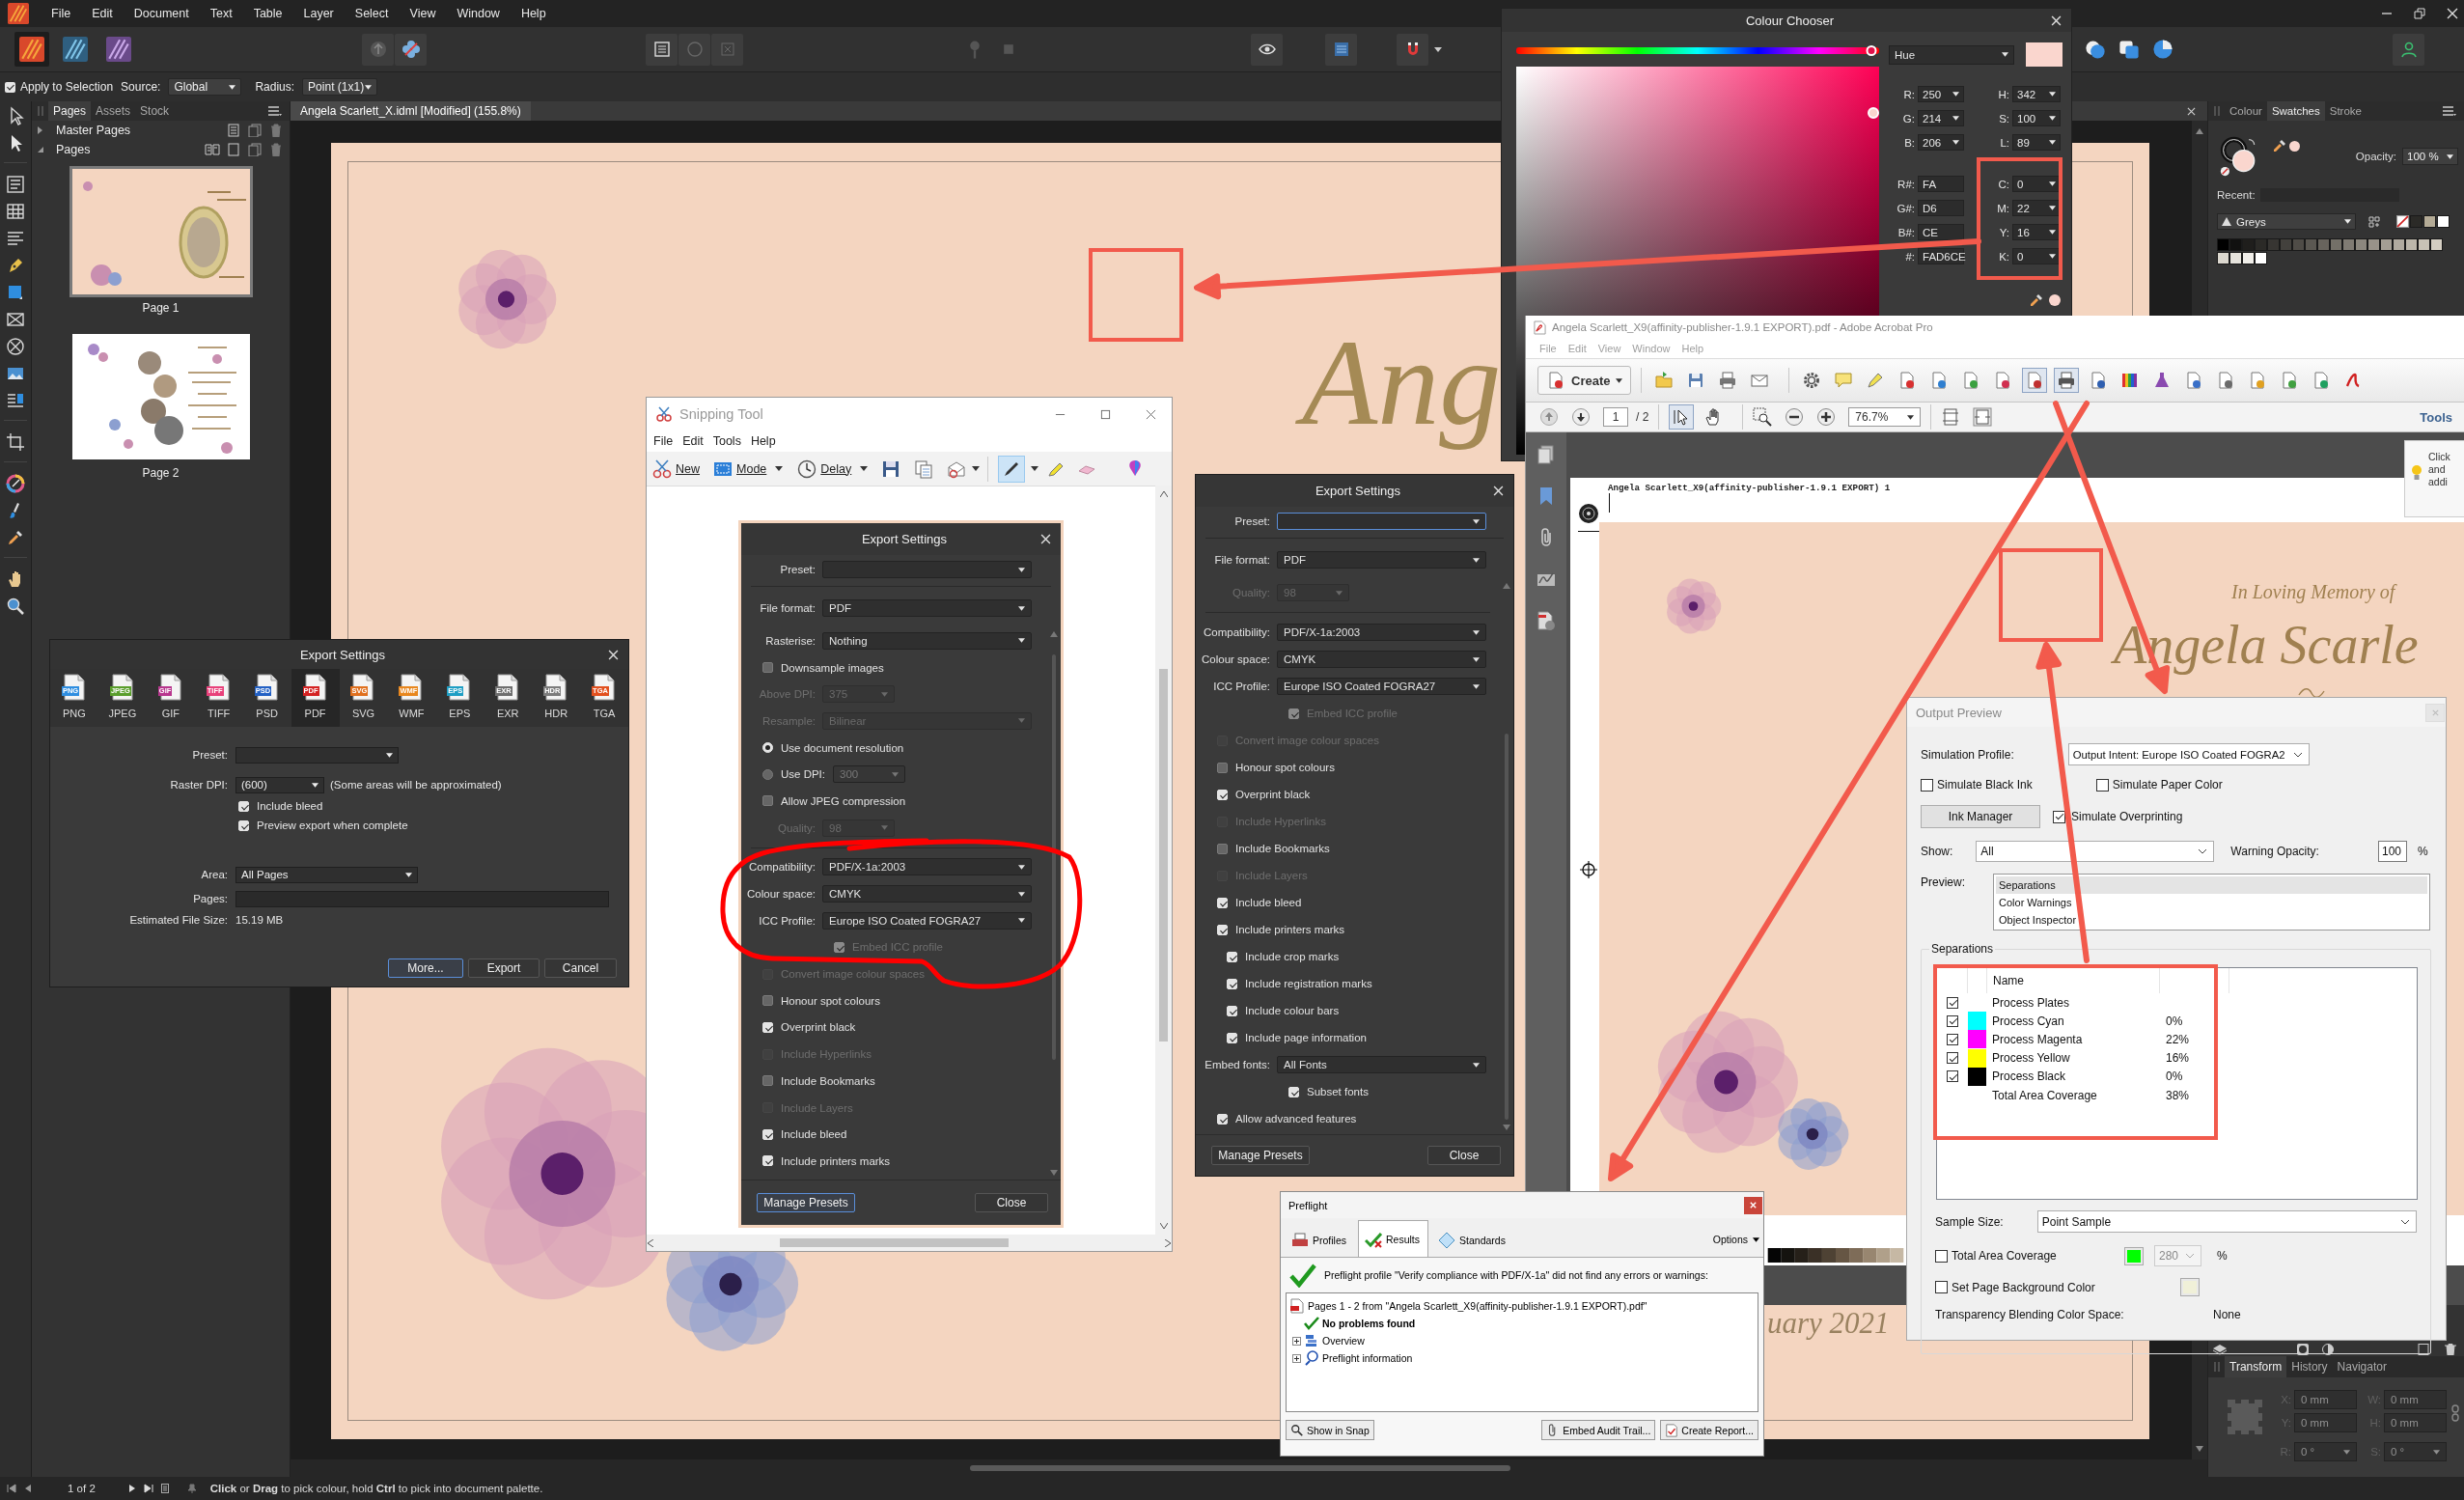 The width and height of the screenshot is (2464, 1500). I want to click on save-icon, so click(891, 468).